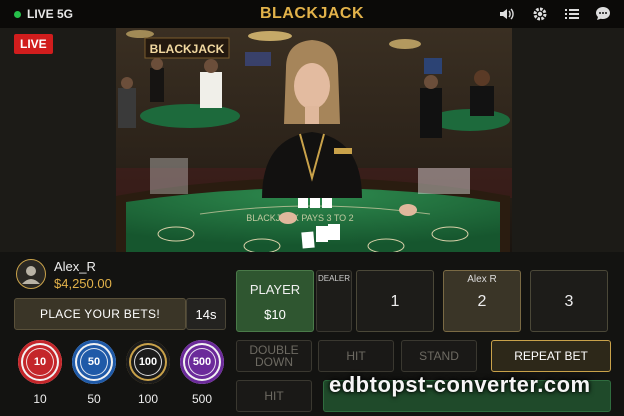  I want to click on svg-text: BLACKJACK, so click(187, 49).